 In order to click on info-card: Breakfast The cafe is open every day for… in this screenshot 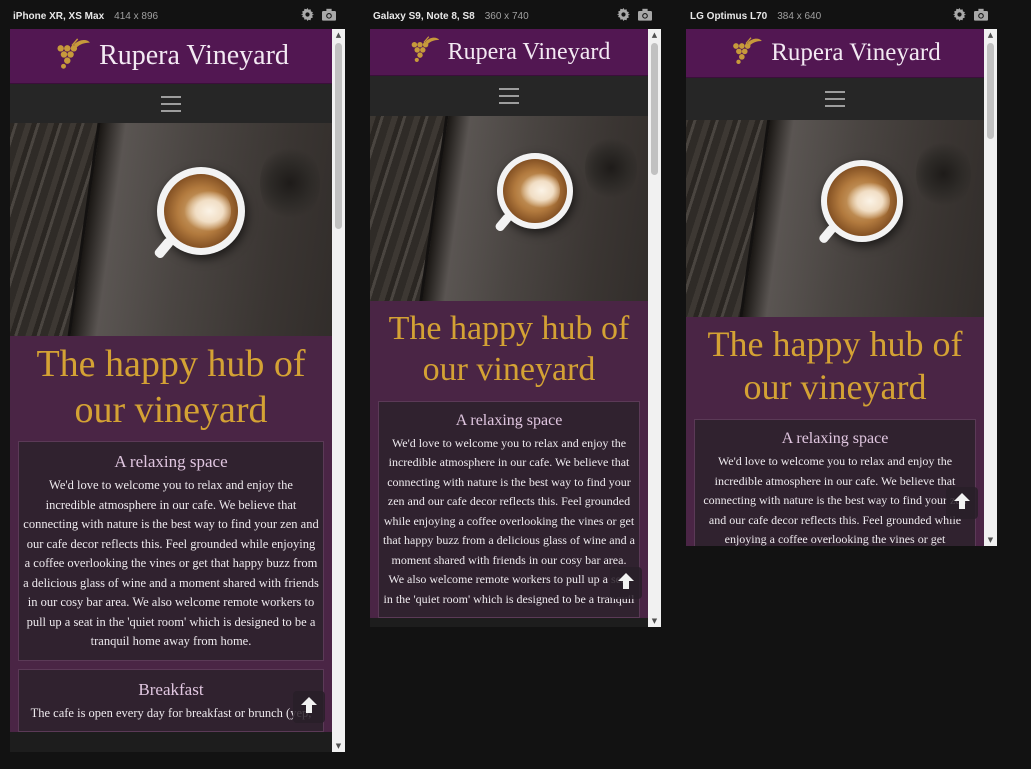, I will do `click(171, 700)`.